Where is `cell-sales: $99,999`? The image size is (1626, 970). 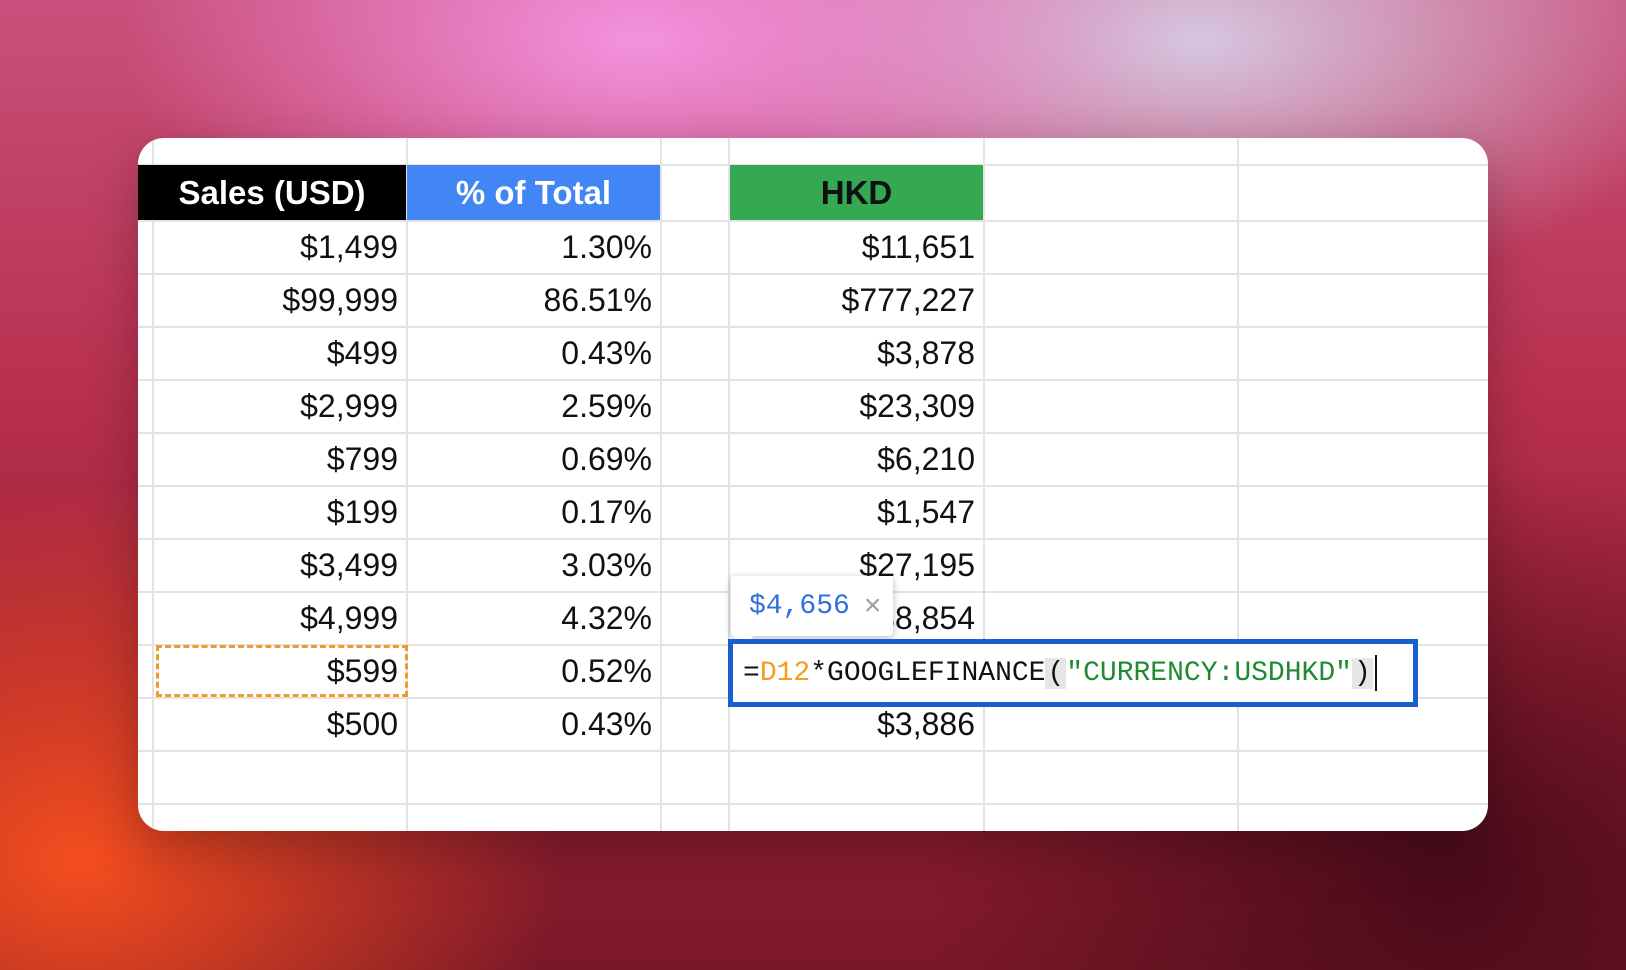 cell-sales: $99,999 is located at coordinates (272, 300).